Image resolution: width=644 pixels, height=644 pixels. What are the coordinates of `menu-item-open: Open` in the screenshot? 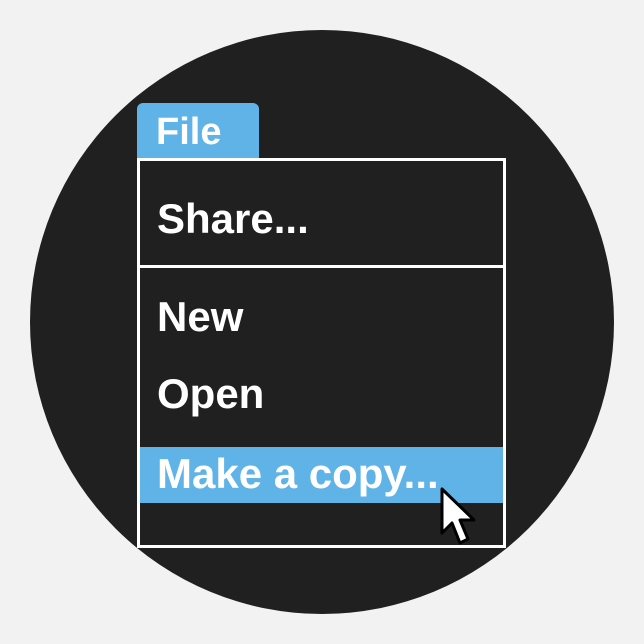 It's located at (321, 392).